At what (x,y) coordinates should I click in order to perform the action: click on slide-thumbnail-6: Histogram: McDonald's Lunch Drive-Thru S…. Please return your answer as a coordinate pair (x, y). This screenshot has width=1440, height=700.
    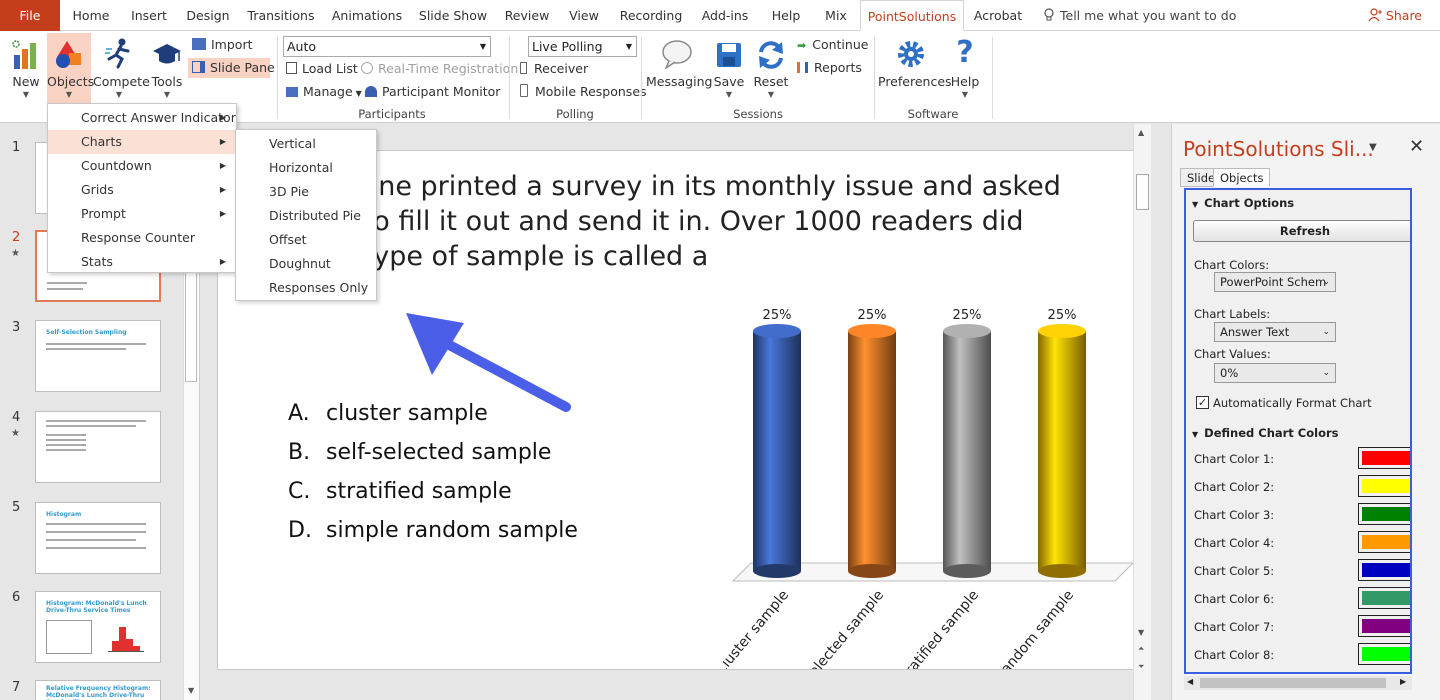
    Looking at the image, I should click on (98, 627).